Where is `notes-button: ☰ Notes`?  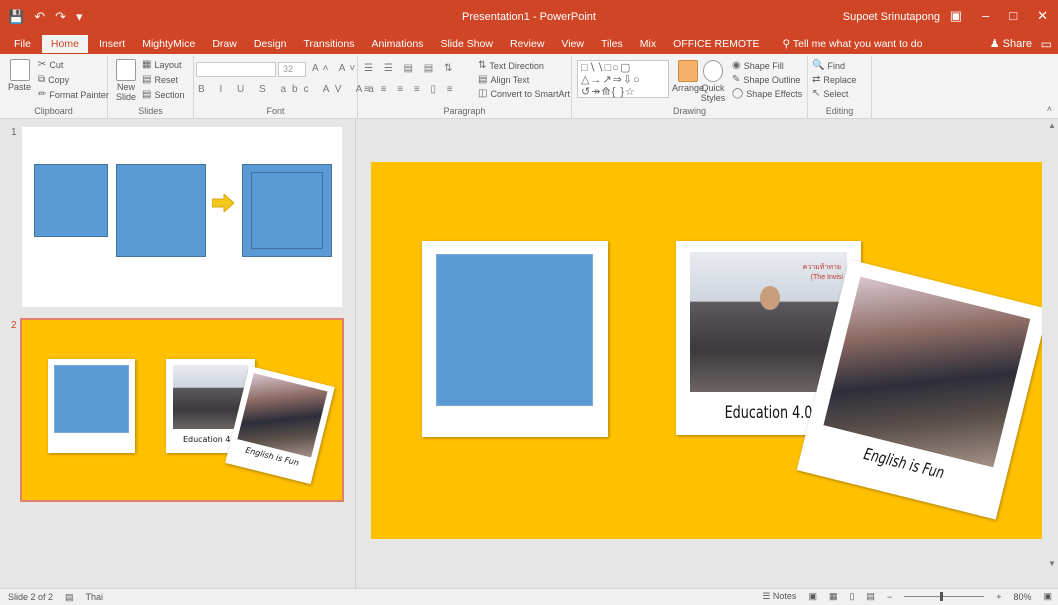 notes-button: ☰ Notes is located at coordinates (779, 596).